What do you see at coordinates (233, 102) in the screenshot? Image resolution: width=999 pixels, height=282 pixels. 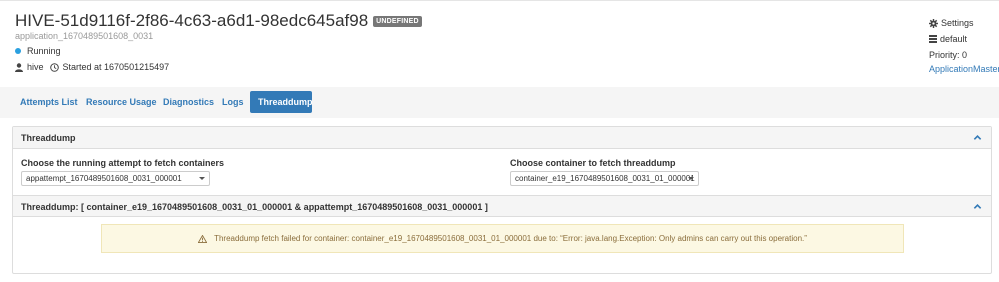 I see `tab-logs: Logs` at bounding box center [233, 102].